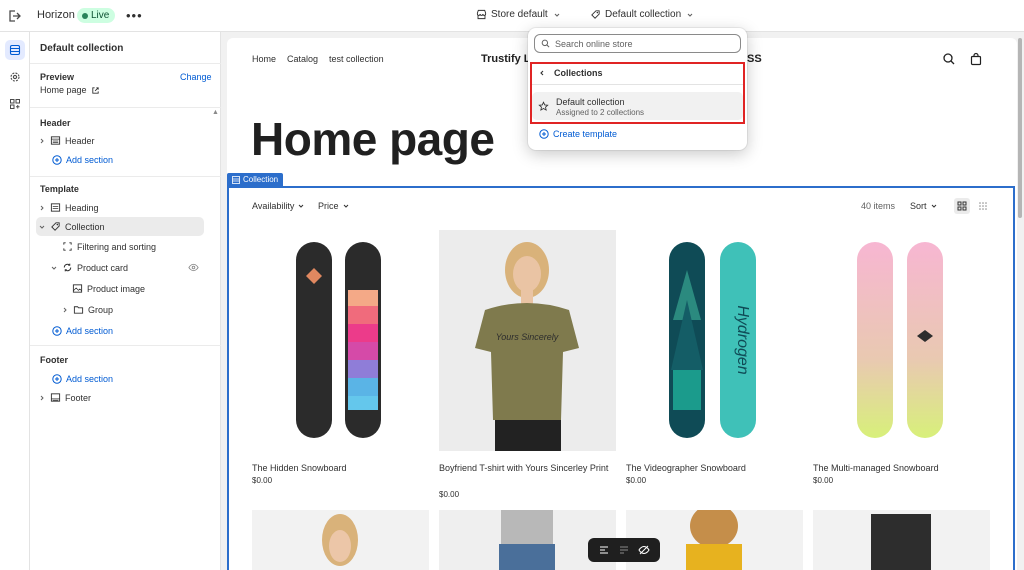 This screenshot has height=570, width=1024. I want to click on header-section-icon, so click(55, 140).